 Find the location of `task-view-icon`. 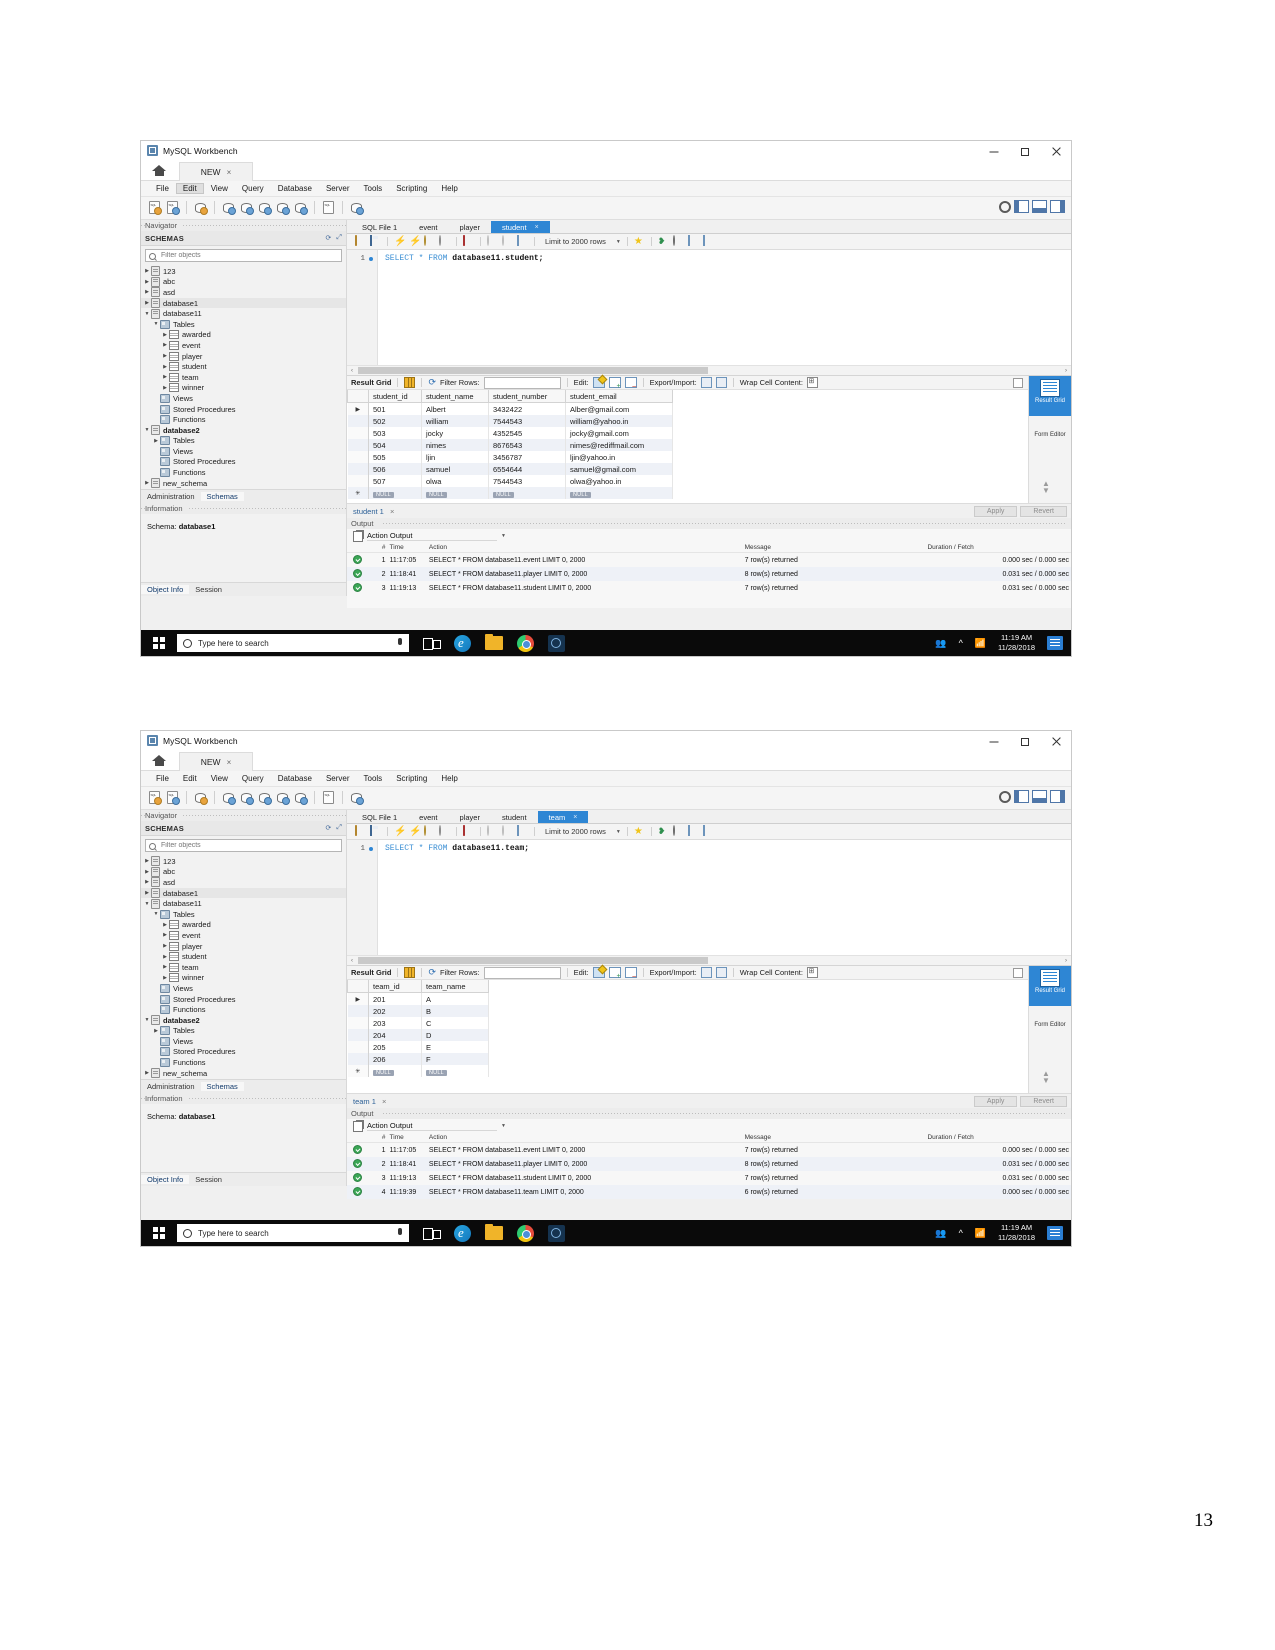

task-view-icon is located at coordinates (432, 643).